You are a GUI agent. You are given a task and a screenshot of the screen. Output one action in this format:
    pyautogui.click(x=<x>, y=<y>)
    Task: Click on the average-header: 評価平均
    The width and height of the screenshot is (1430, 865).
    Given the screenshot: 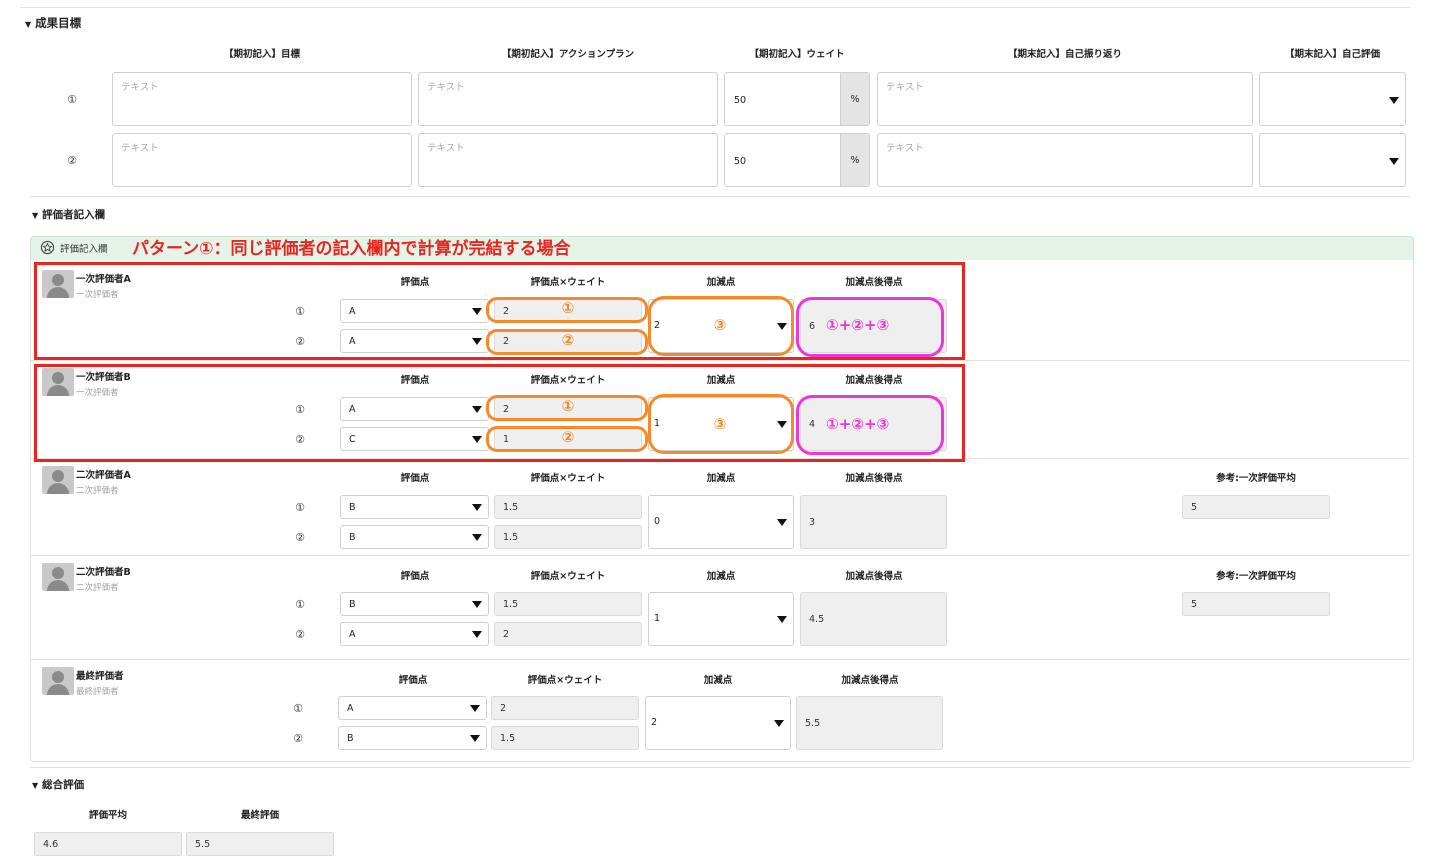 What is the action you would take?
    pyautogui.click(x=107, y=815)
    